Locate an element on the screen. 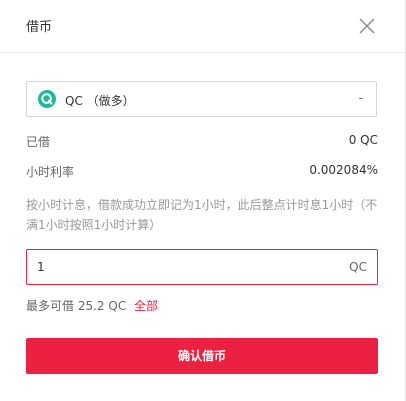  max-borrow-row: 最多可借 25.2 QC 全部 is located at coordinates (92, 305).